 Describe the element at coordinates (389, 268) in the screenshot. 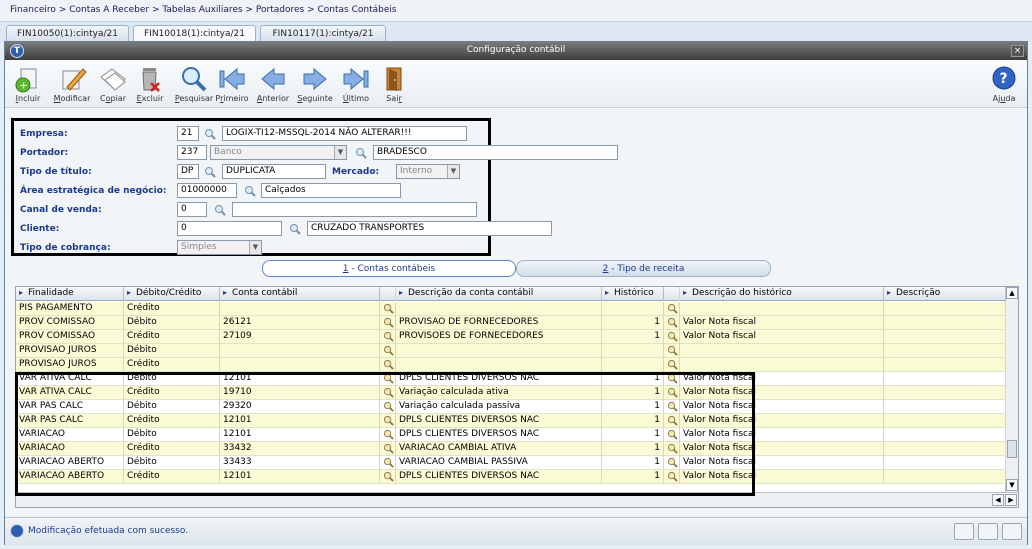

I see `tab-contas-contabeis: 1 - Contas contábeis` at that location.